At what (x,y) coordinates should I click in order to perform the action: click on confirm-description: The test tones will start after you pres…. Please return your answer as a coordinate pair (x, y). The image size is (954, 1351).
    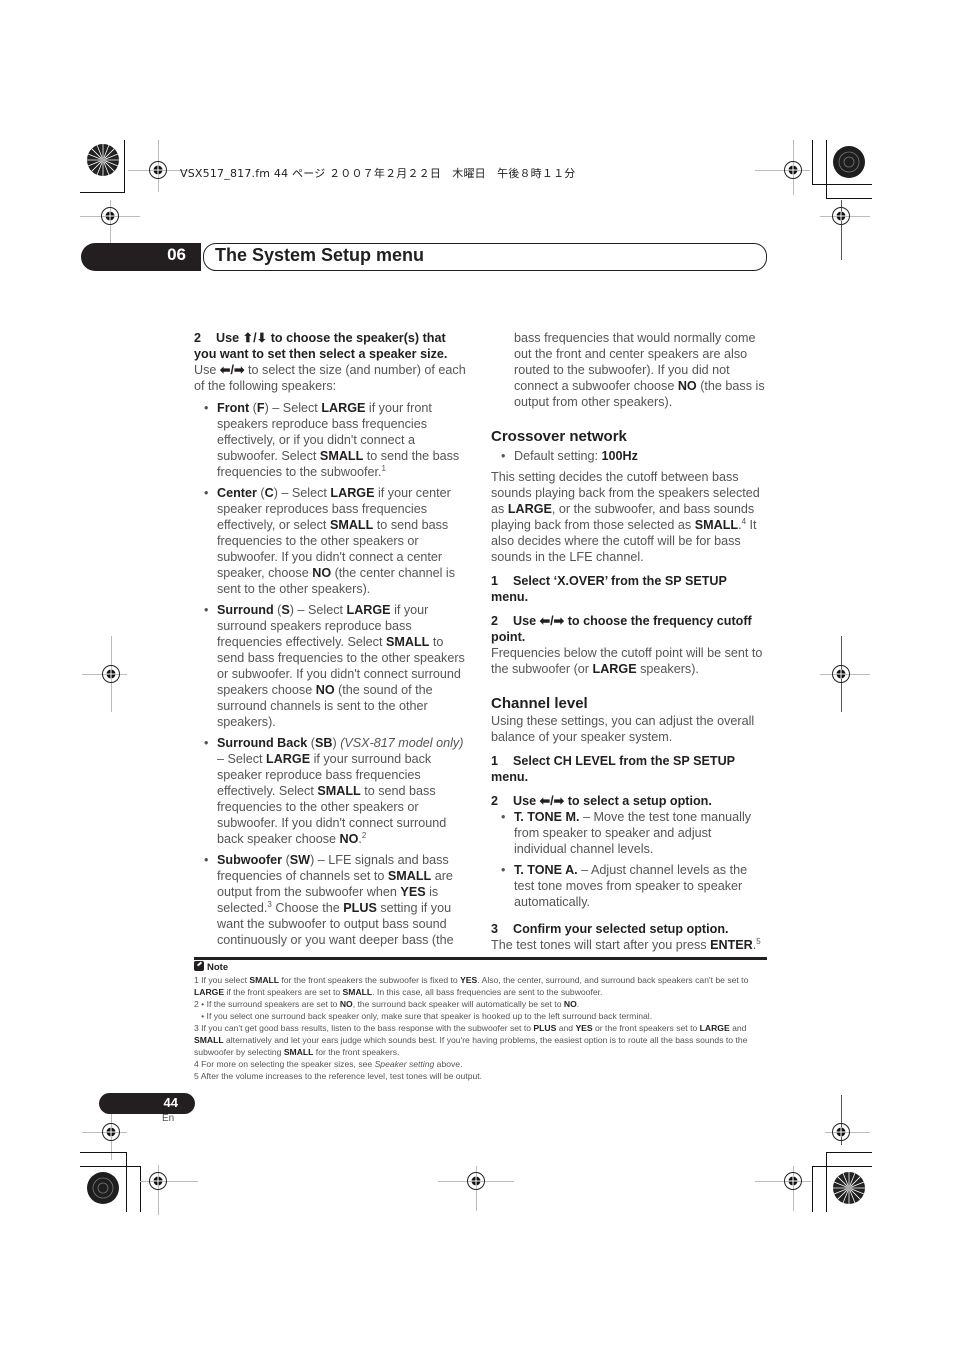
    Looking at the image, I should click on (626, 944).